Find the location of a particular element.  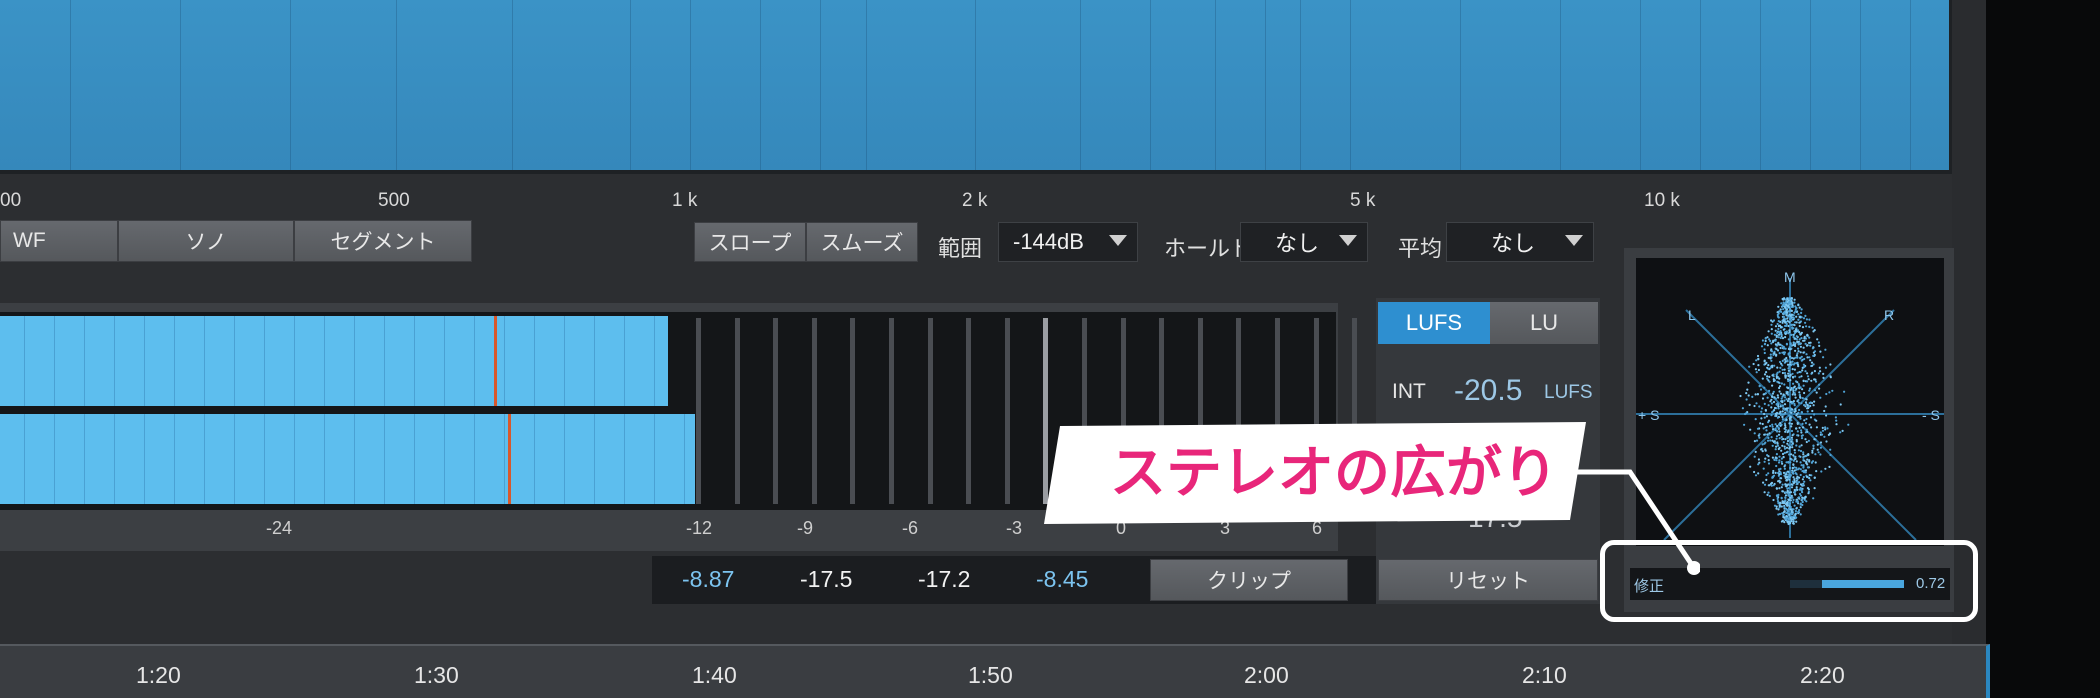

sono-button: ソノ is located at coordinates (206, 241).